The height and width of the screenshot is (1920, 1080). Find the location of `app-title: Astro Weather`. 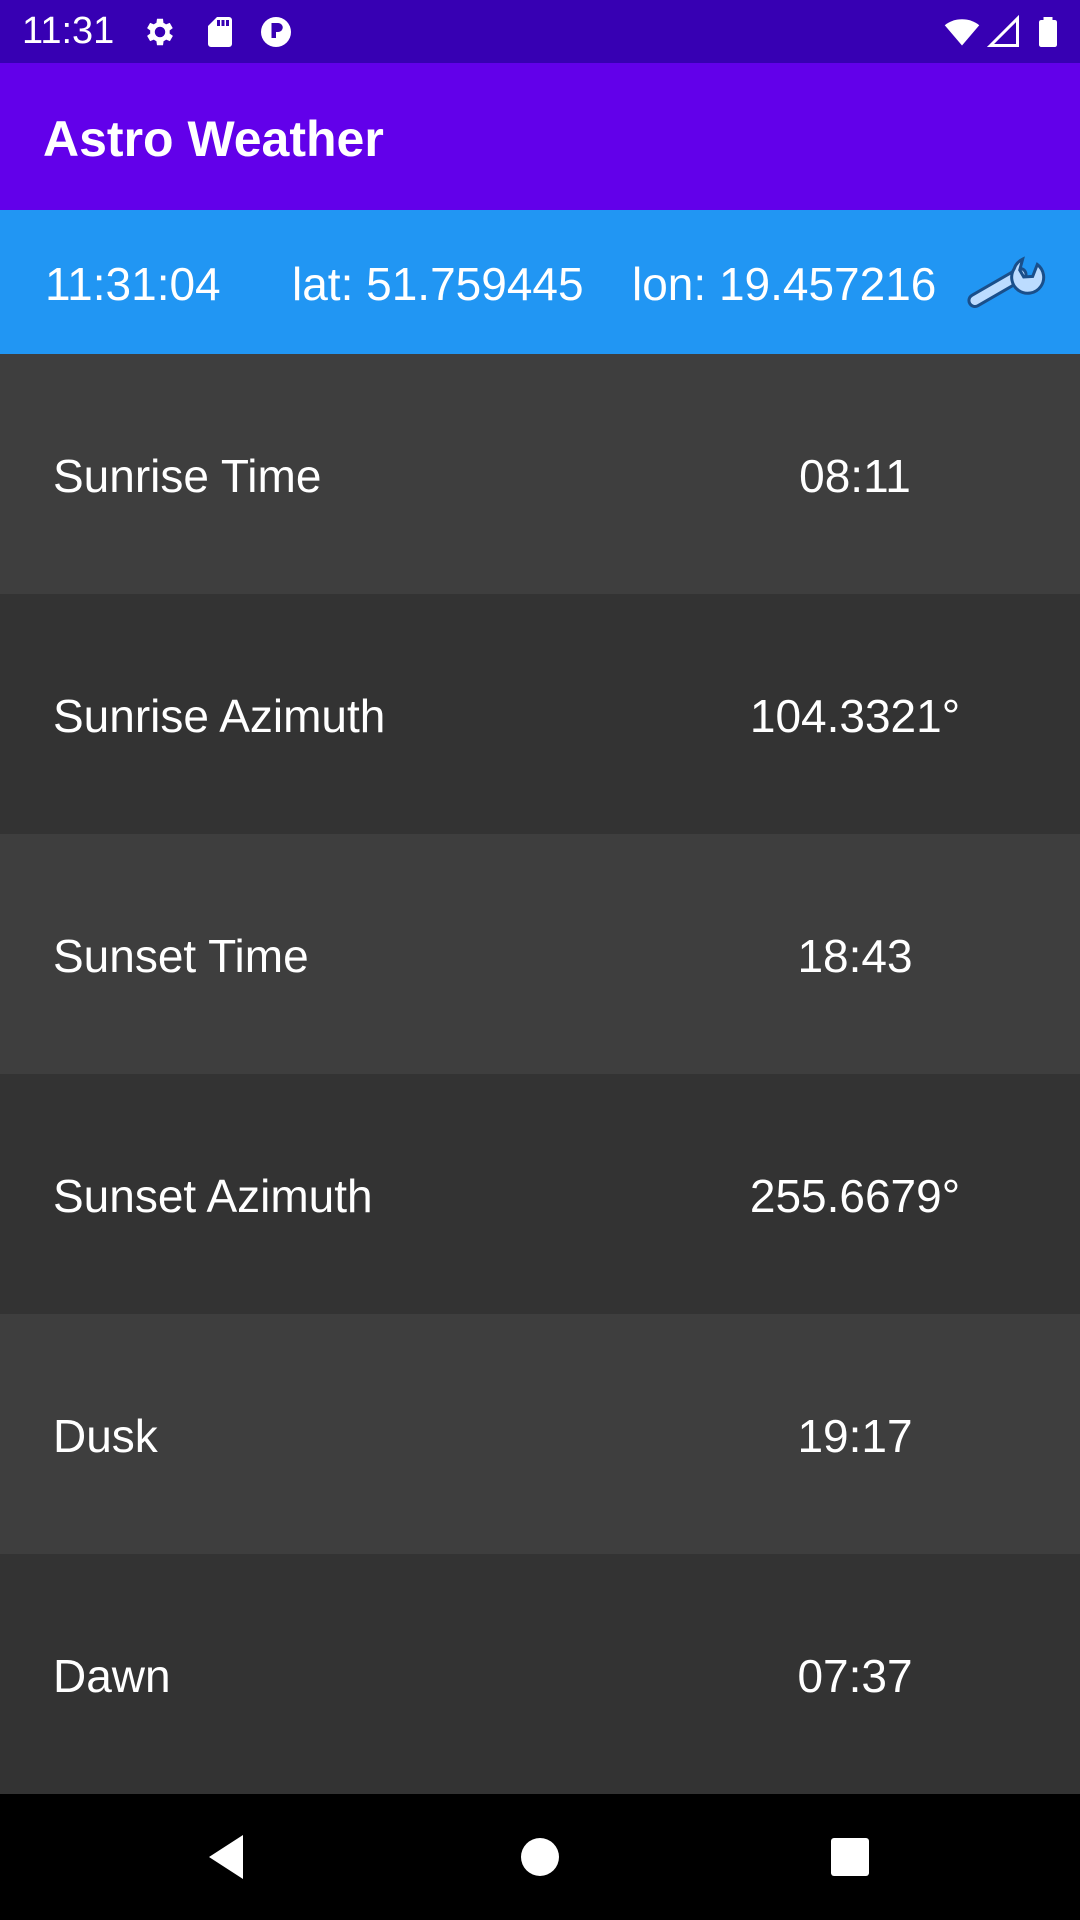

app-title: Astro Weather is located at coordinates (213, 139).